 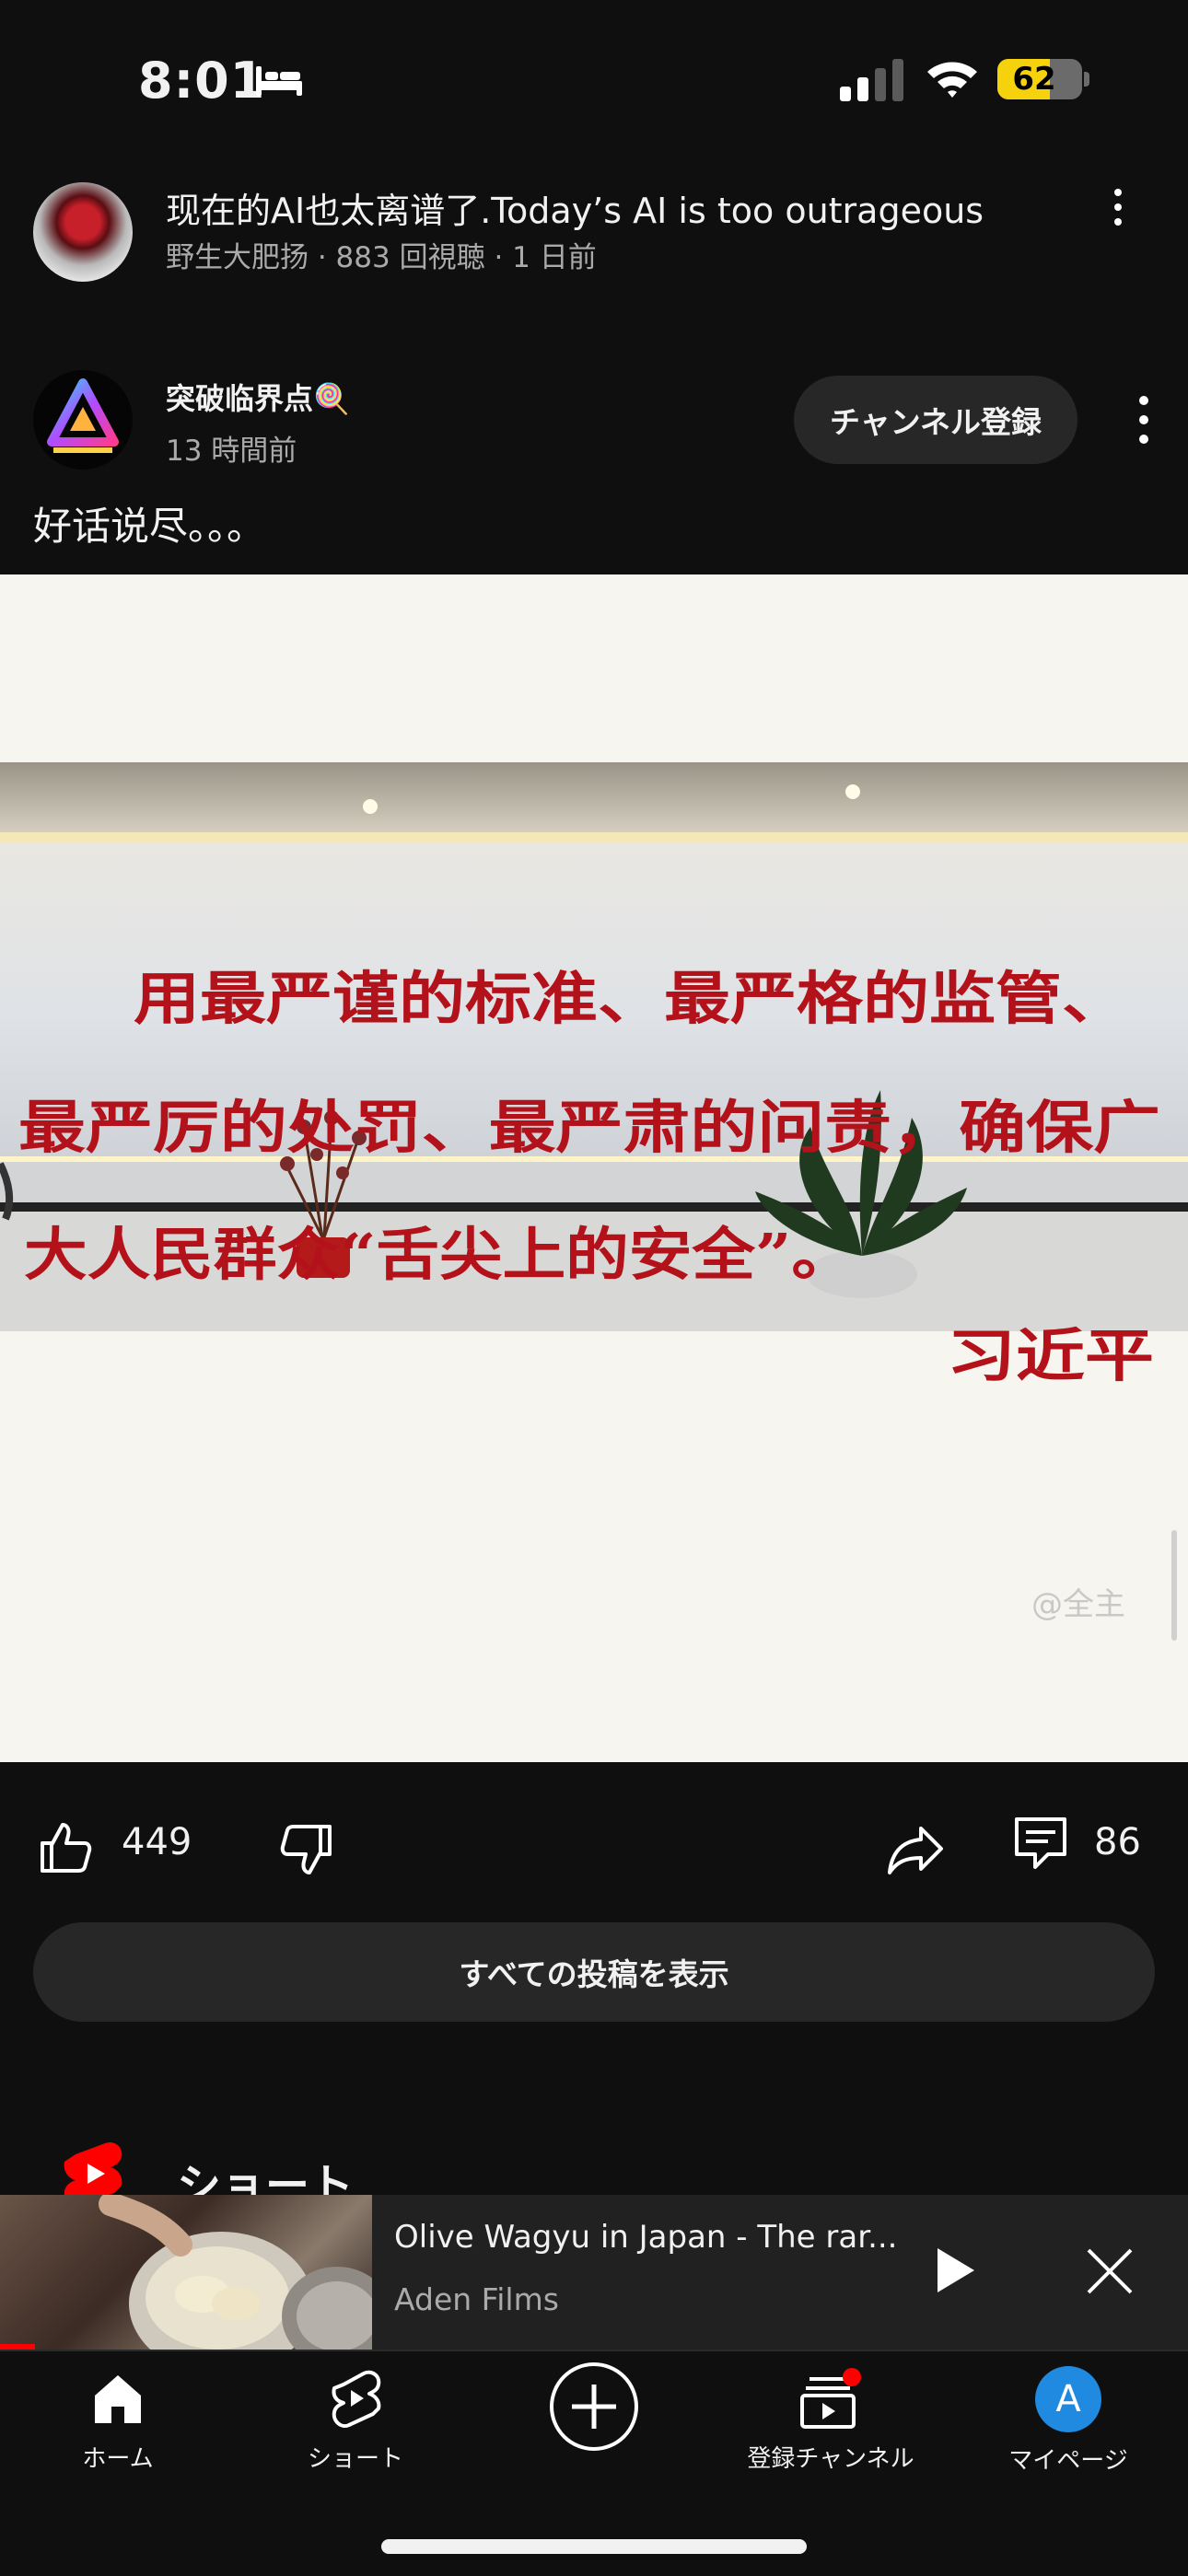 I want to click on slogan-line-2: 最严厉的处罚、最严肃的问责，确保广, so click(x=589, y=1127).